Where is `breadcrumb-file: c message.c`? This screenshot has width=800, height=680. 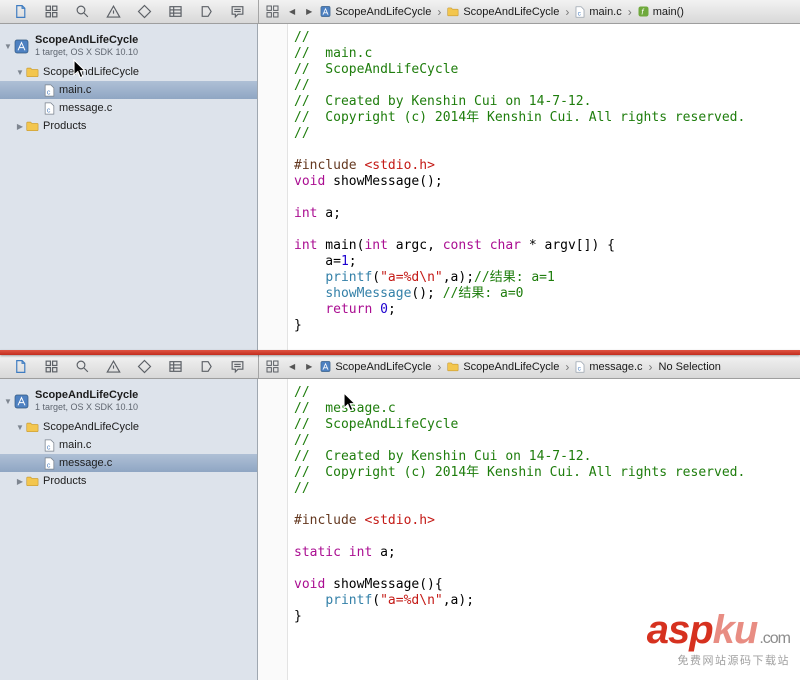
breadcrumb-file: c message.c is located at coordinates (609, 366).